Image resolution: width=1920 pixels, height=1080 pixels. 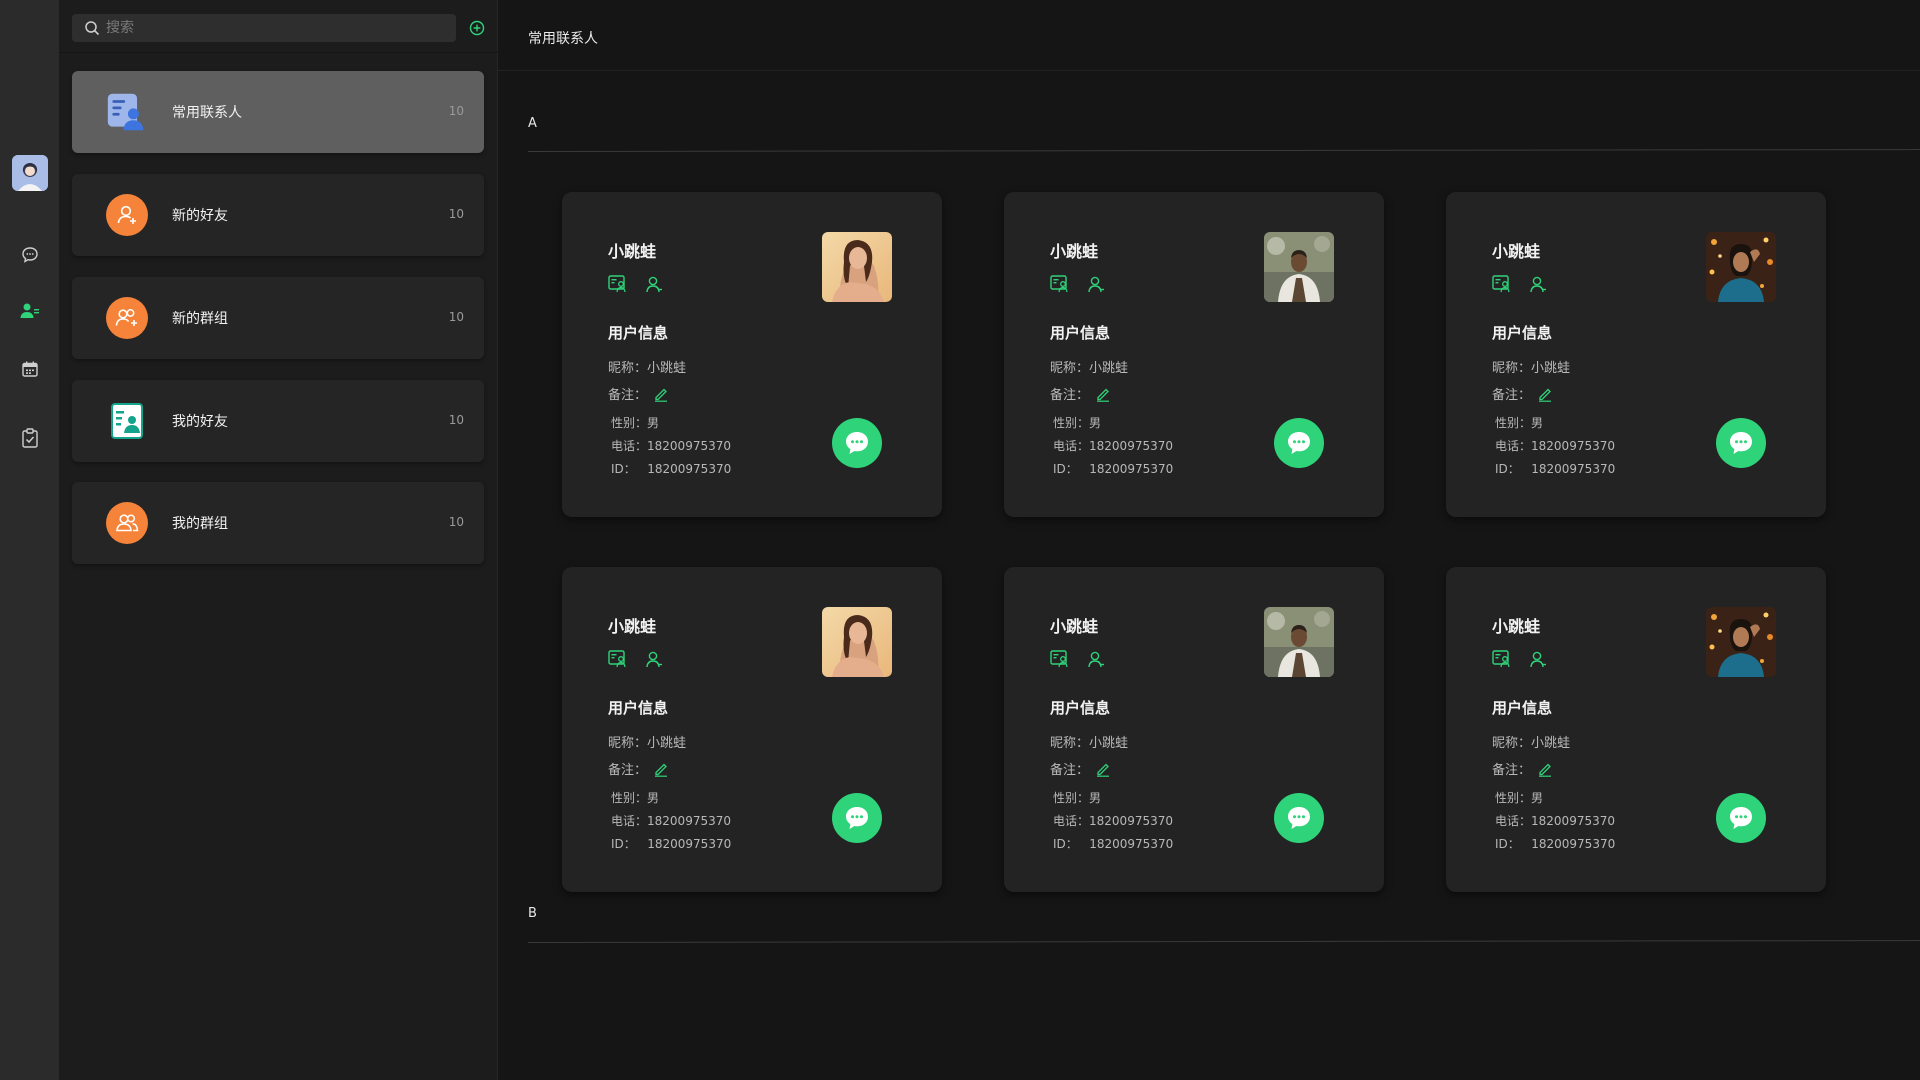 What do you see at coordinates (30, 438) in the screenshot?
I see `clipboard-icon` at bounding box center [30, 438].